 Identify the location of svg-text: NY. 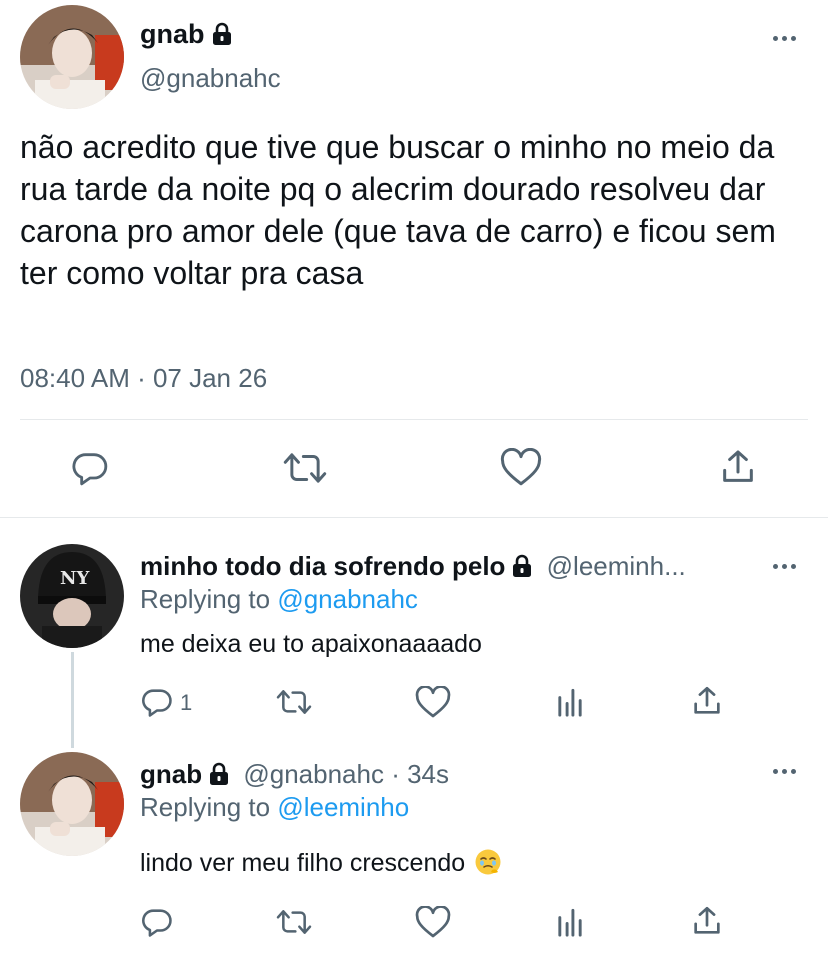
(75, 578).